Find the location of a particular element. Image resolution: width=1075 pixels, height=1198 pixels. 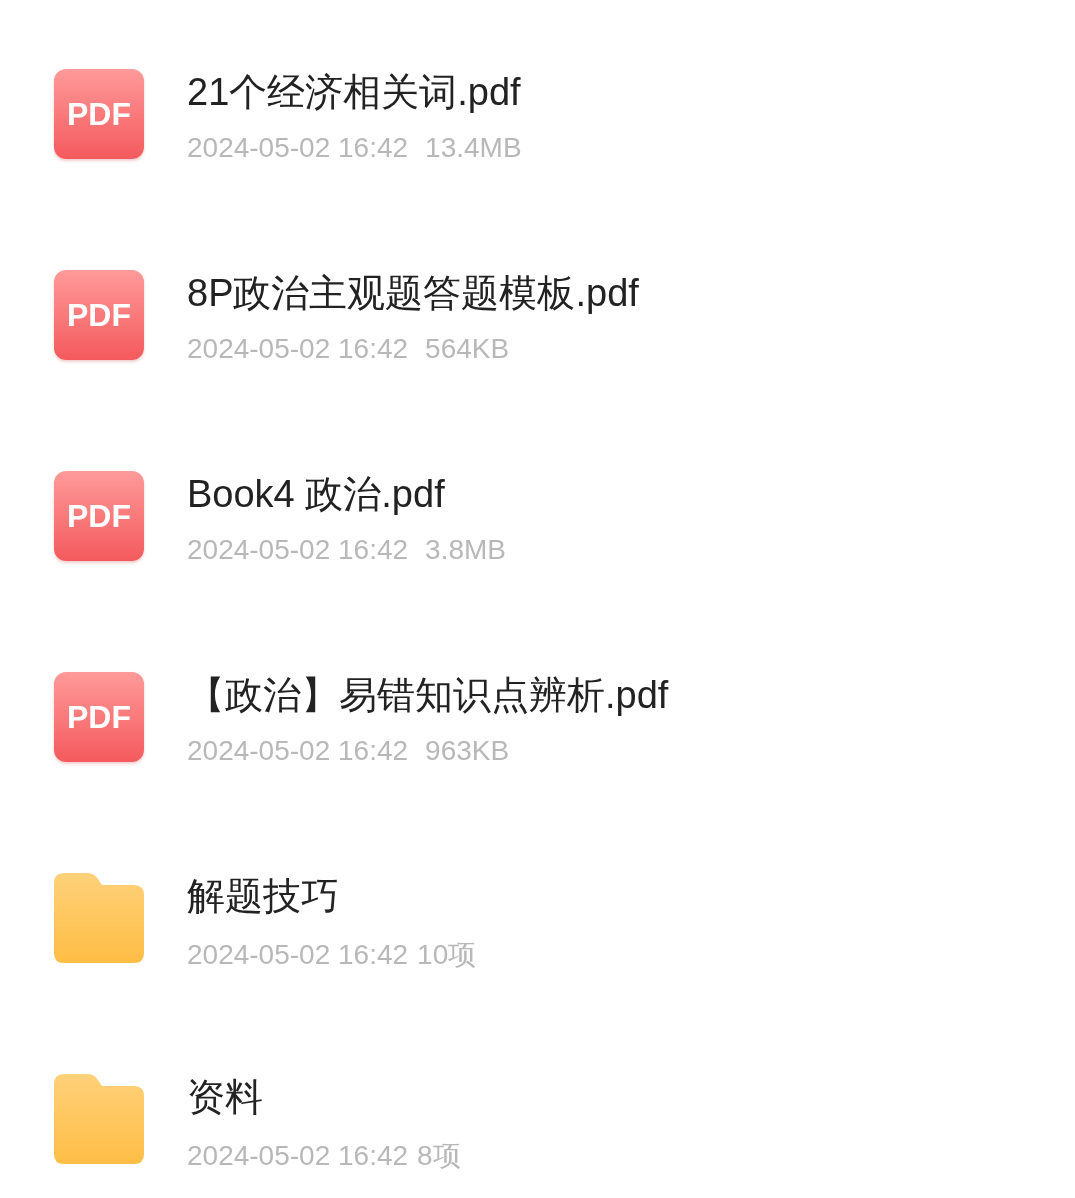

file-name: 21个经济相关词.pdf is located at coordinates (354, 92).